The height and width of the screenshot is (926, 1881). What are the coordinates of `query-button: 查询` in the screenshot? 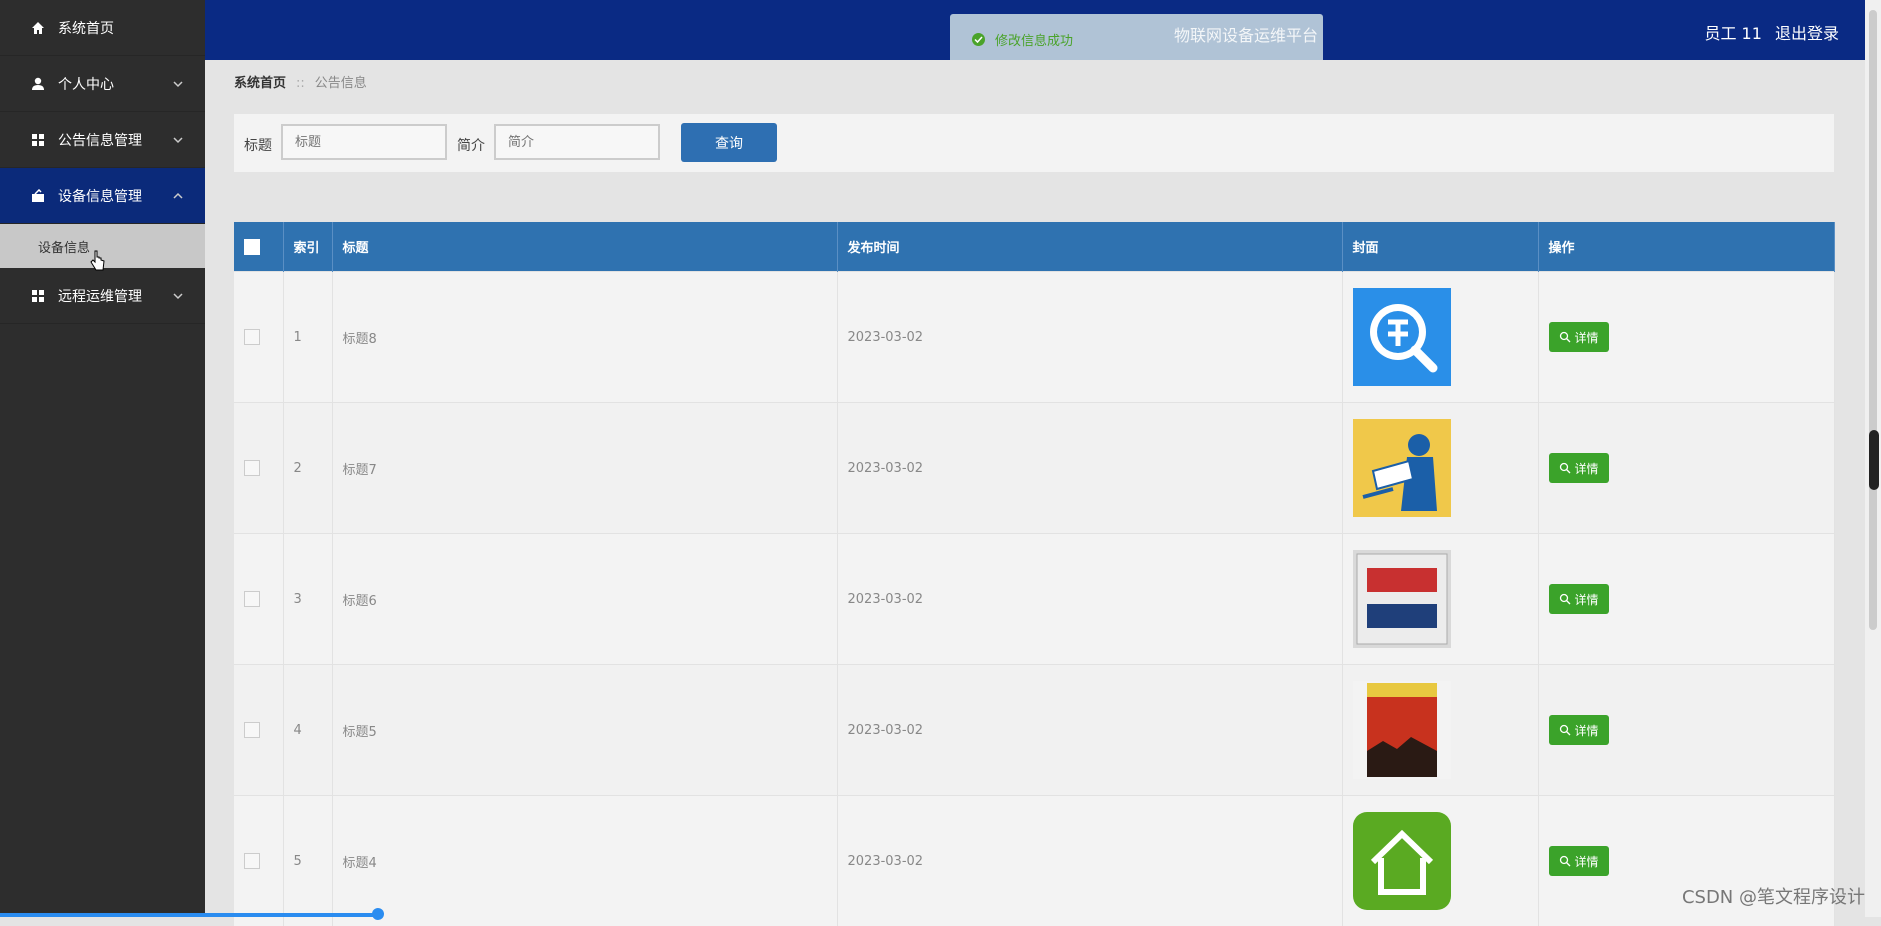 It's located at (729, 142).